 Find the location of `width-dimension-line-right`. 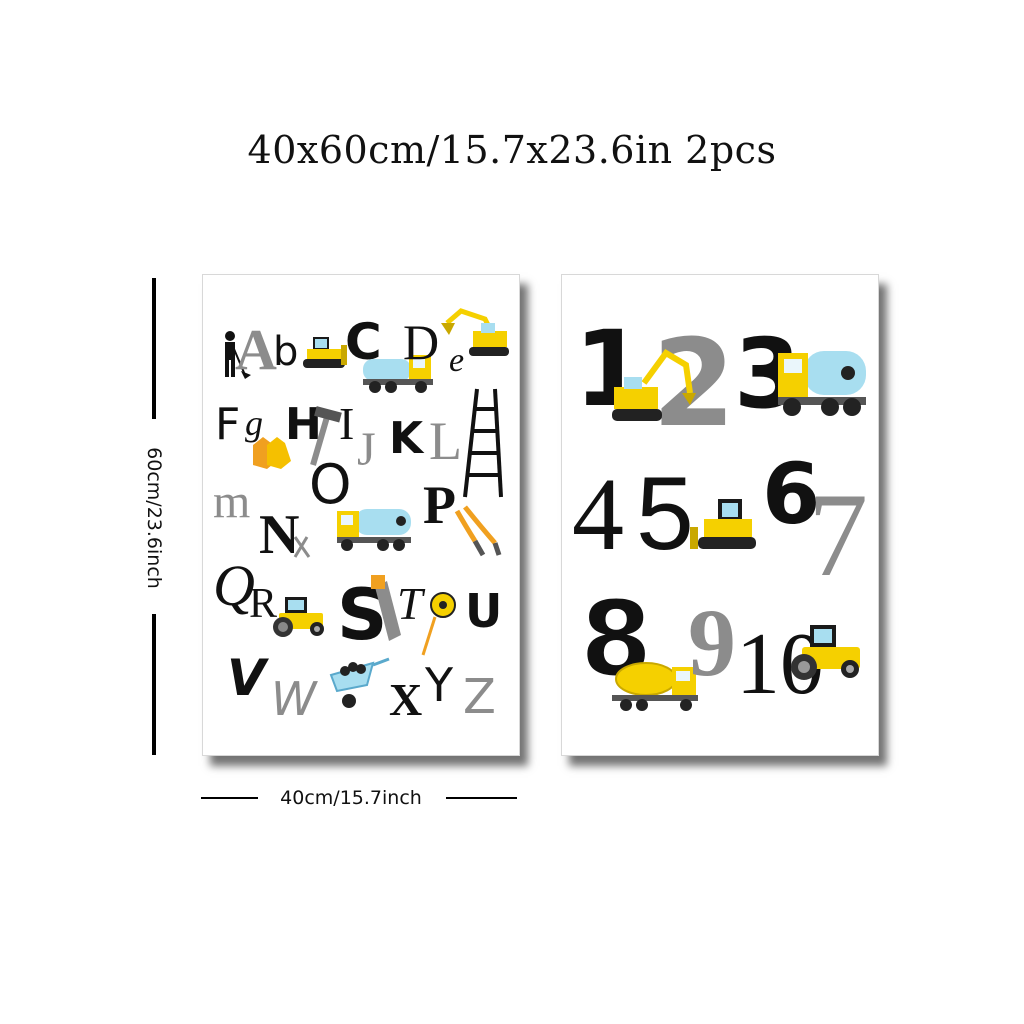

width-dimension-line-right is located at coordinates (481, 798).